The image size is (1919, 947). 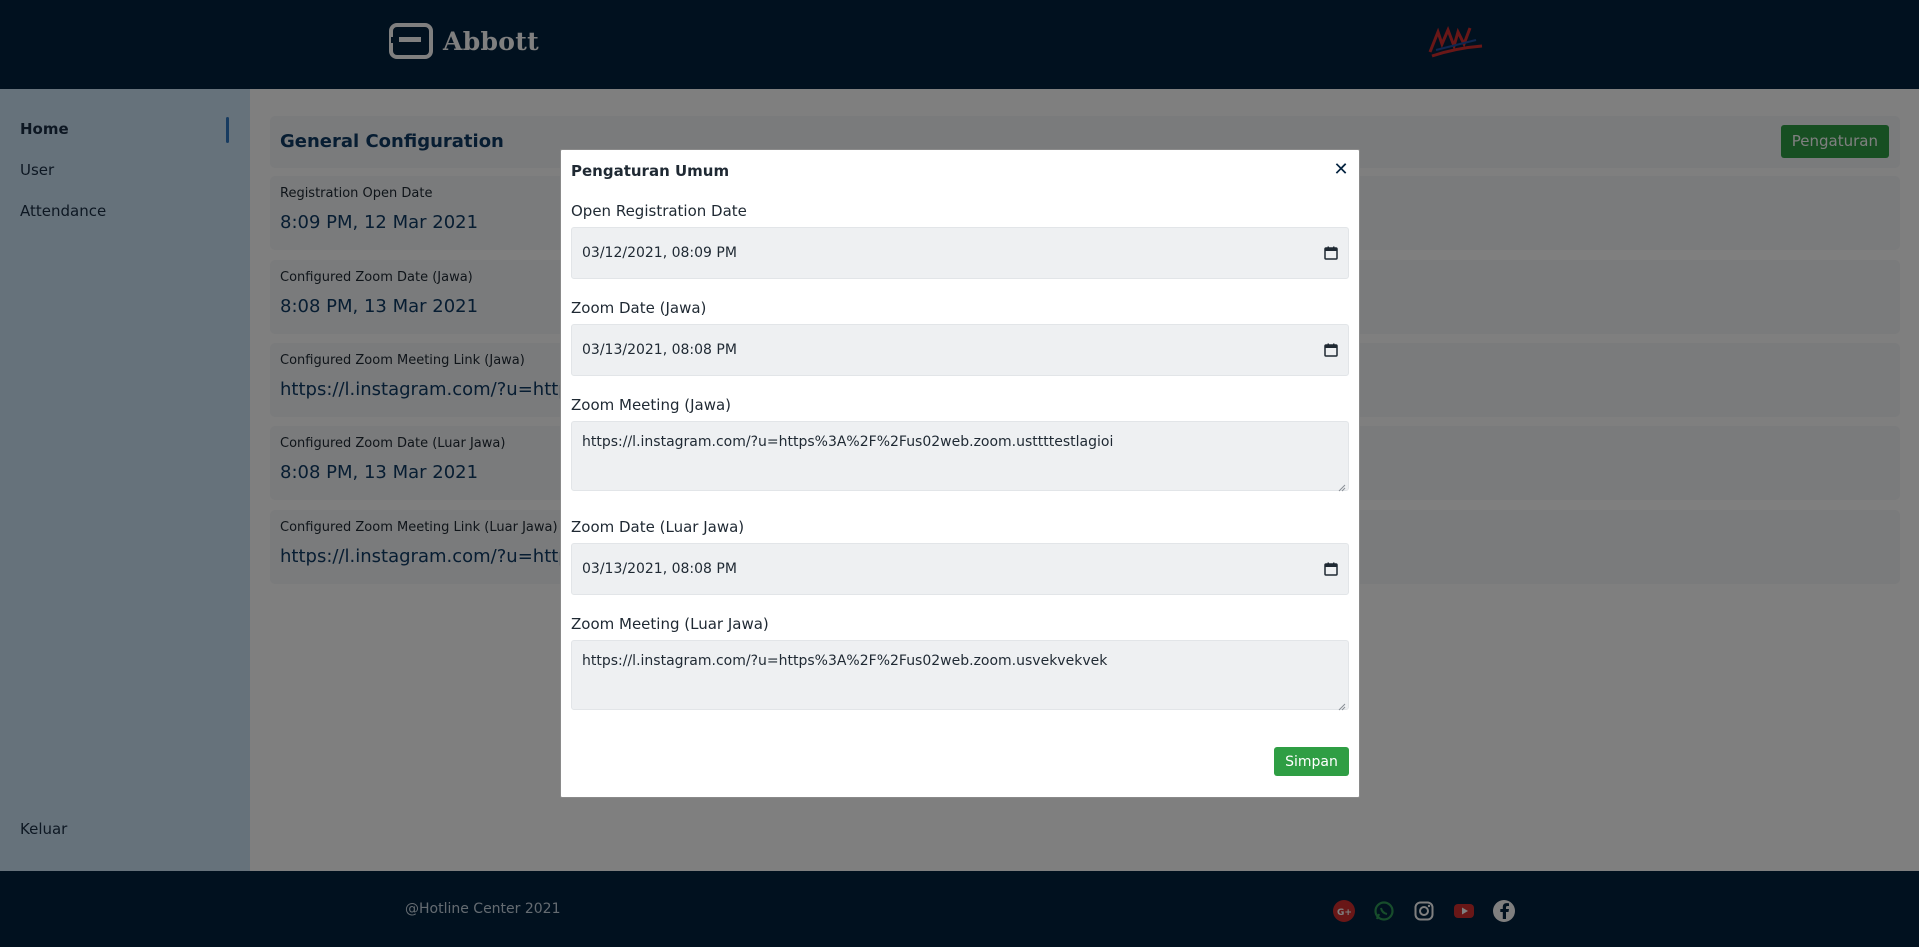 I want to click on field-label: Zoom Date (Jawa), so click(x=639, y=308).